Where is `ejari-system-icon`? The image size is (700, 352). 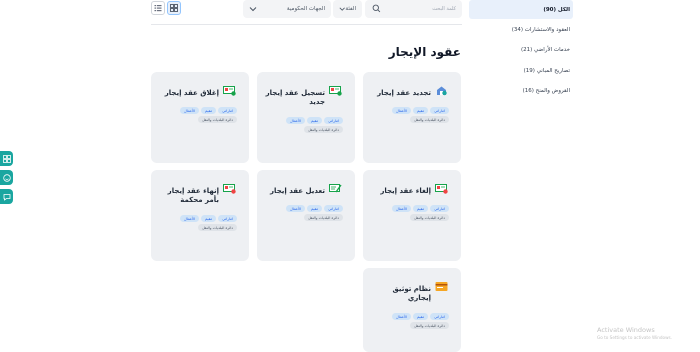 ejari-system-icon is located at coordinates (441, 286).